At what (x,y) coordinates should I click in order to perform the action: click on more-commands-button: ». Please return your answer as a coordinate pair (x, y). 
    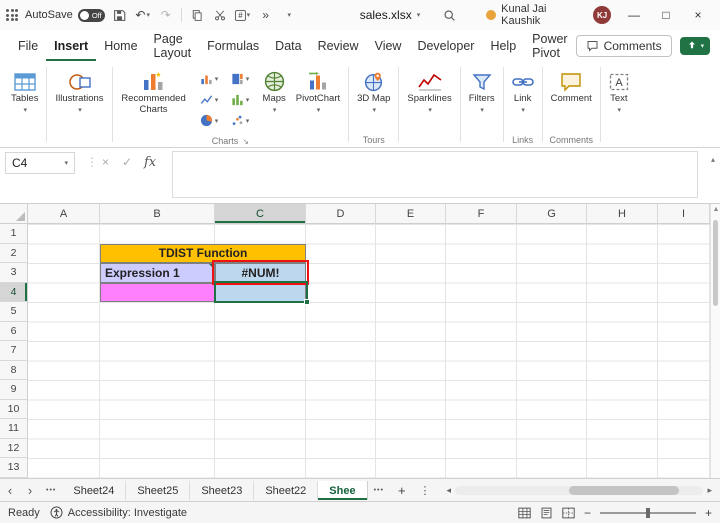
    Looking at the image, I should click on (266, 15).